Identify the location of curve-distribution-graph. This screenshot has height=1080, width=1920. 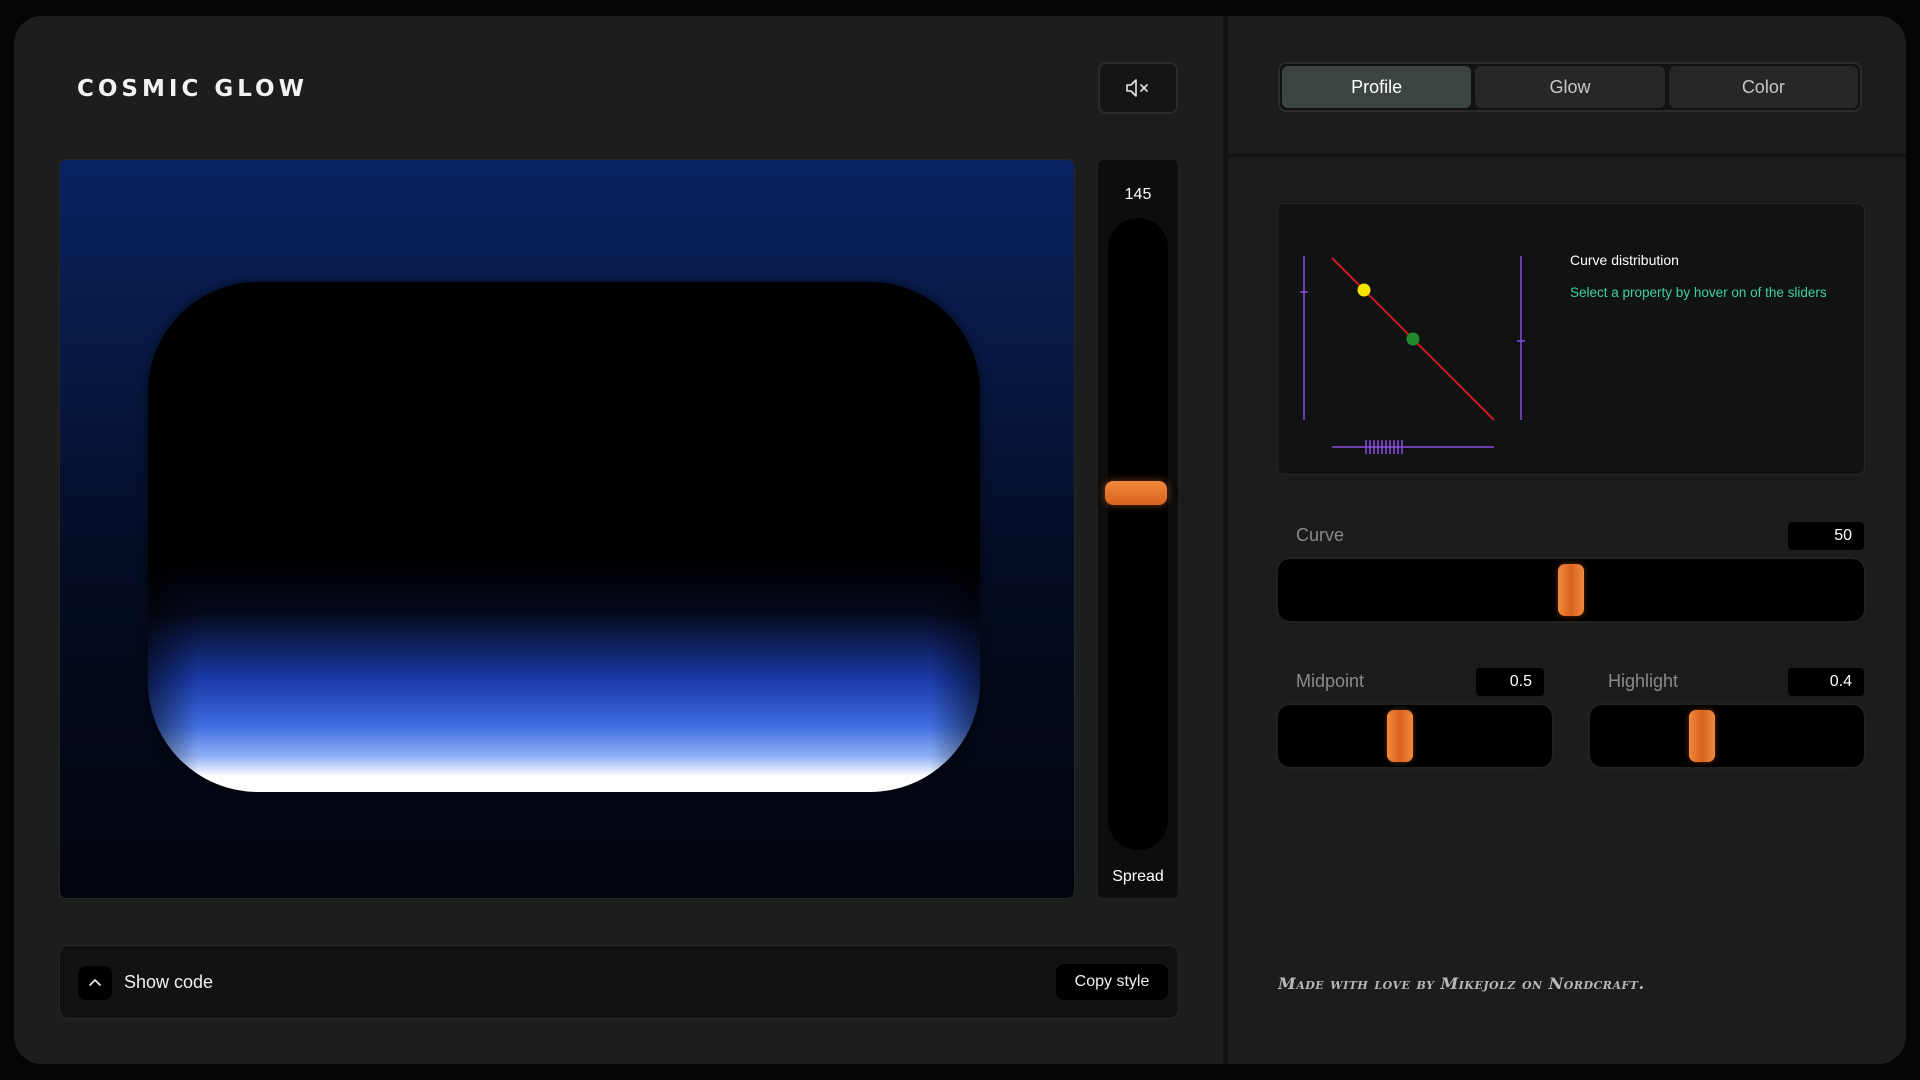
(1412, 355).